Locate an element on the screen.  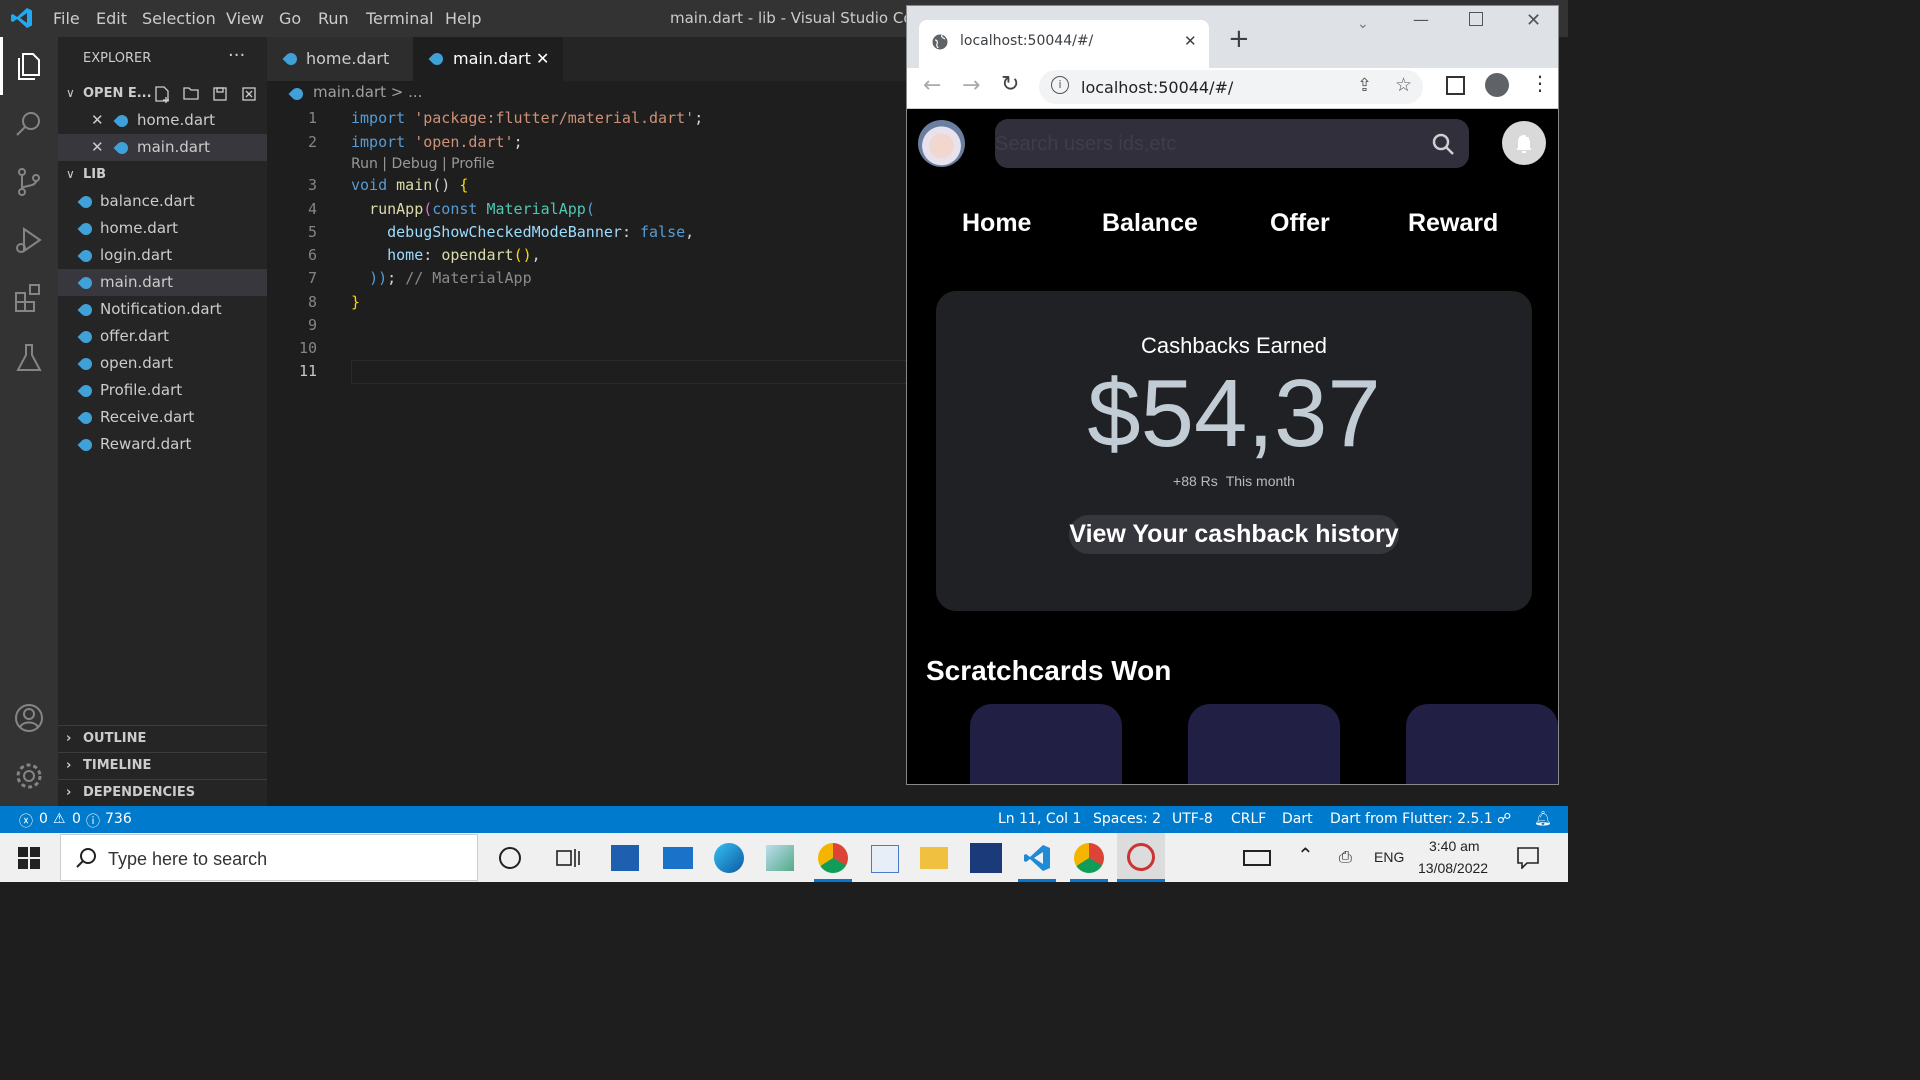
vscode-taskbar-icon is located at coordinates (1037, 858).